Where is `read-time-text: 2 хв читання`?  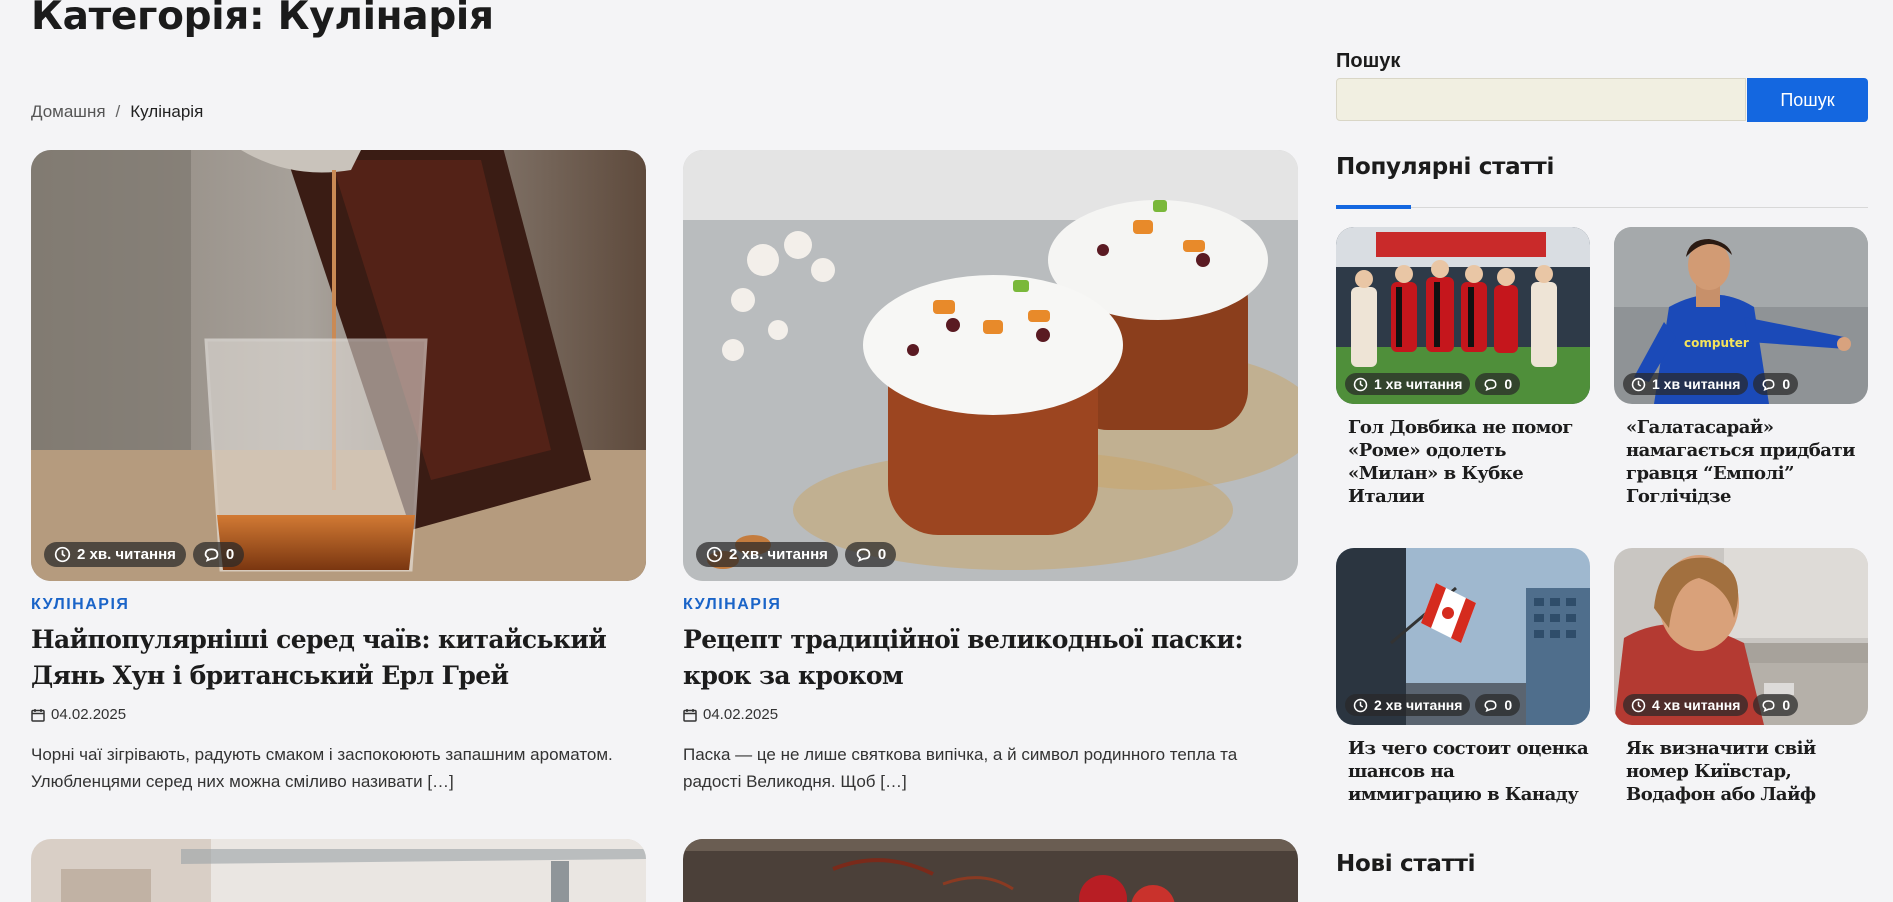 read-time-text: 2 хв читання is located at coordinates (1418, 705).